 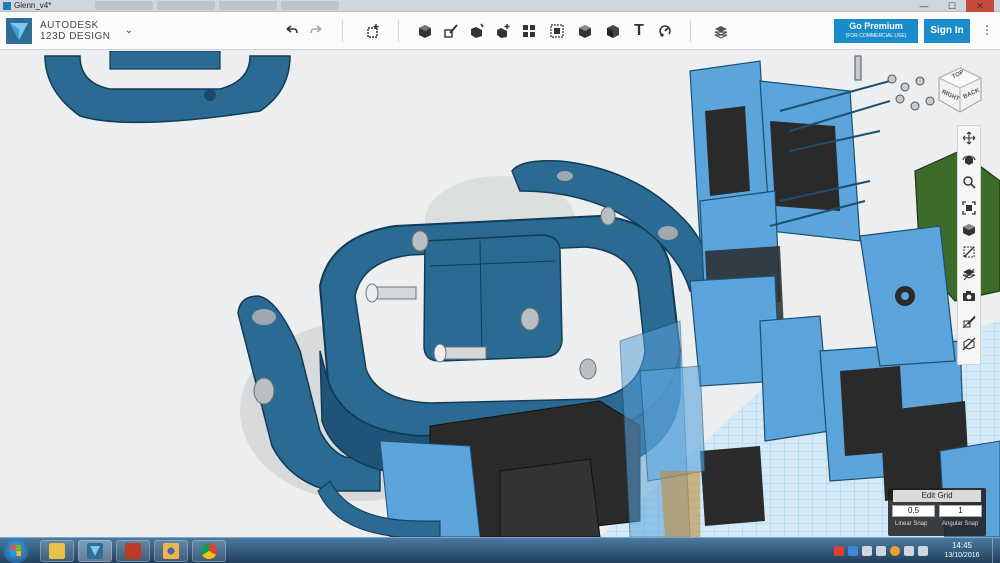 What do you see at coordinates (19, 31) in the screenshot?
I see `autodesk-logo-icon` at bounding box center [19, 31].